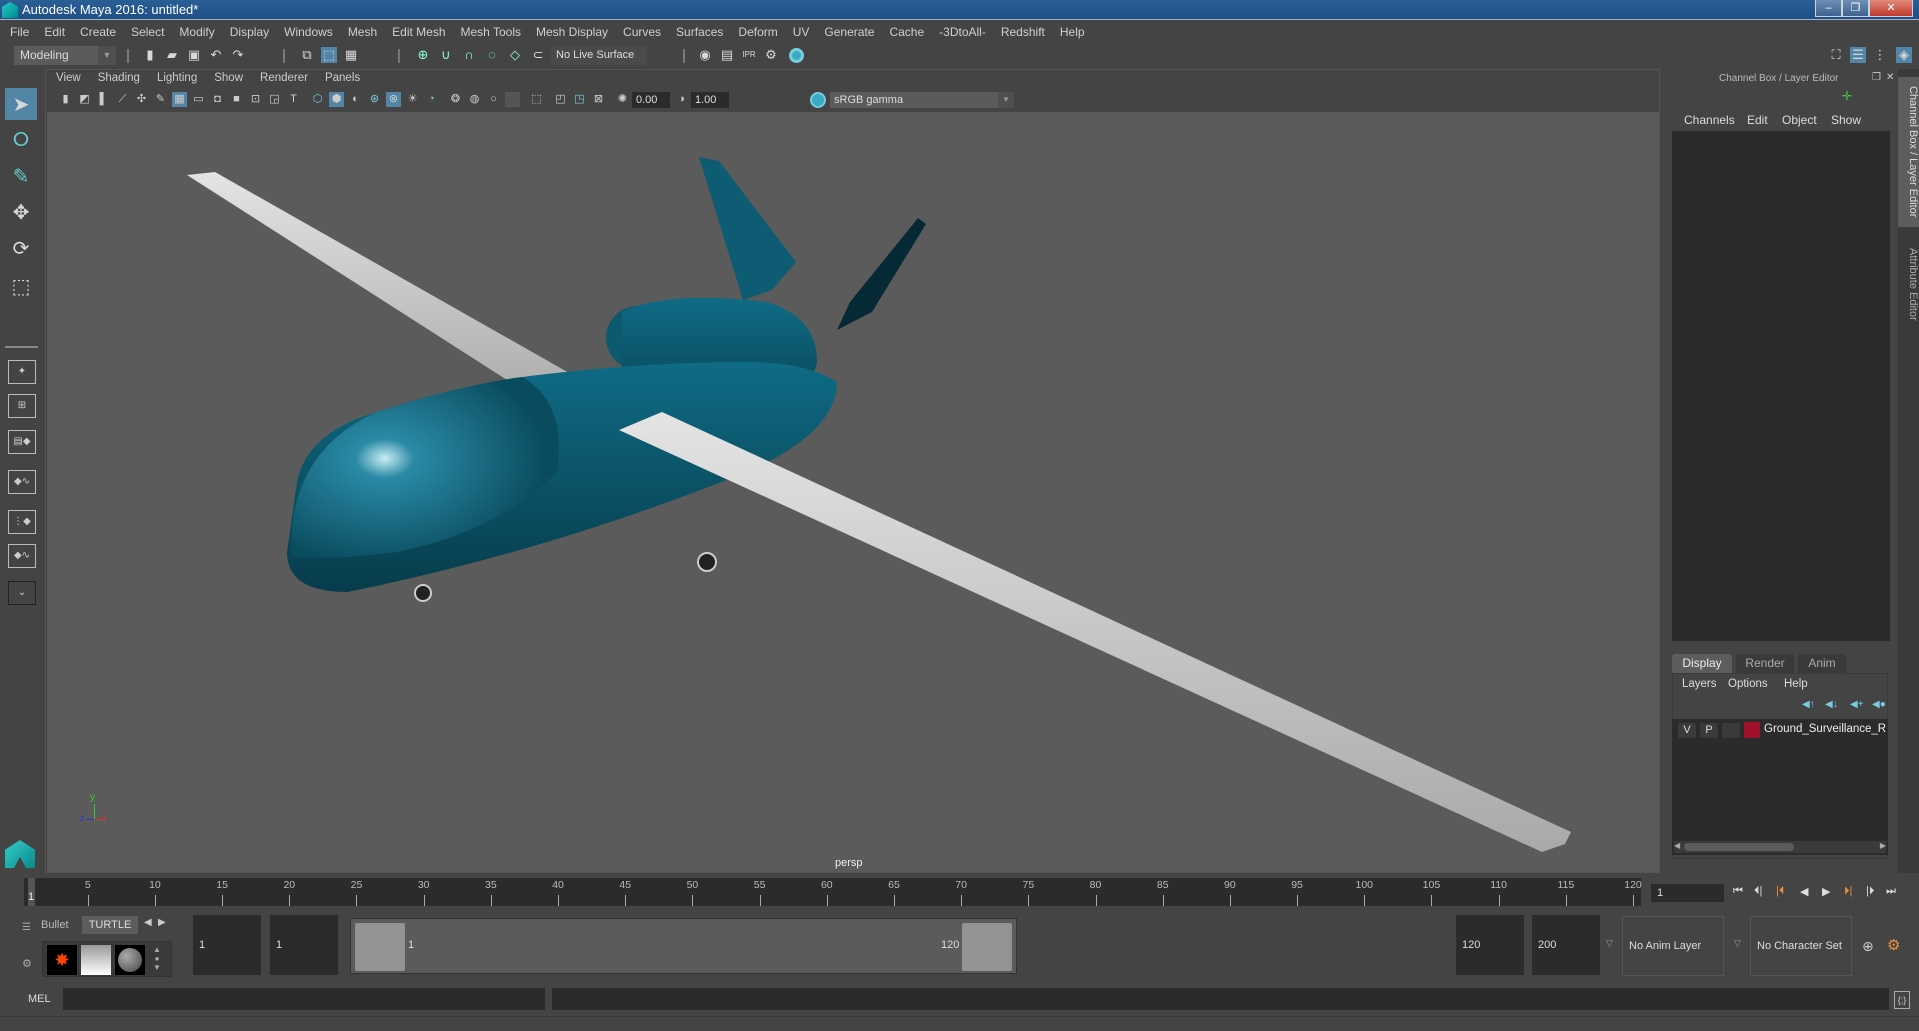 Image resolution: width=1919 pixels, height=1031 pixels. I want to click on redo-icon: ↷, so click(238, 55).